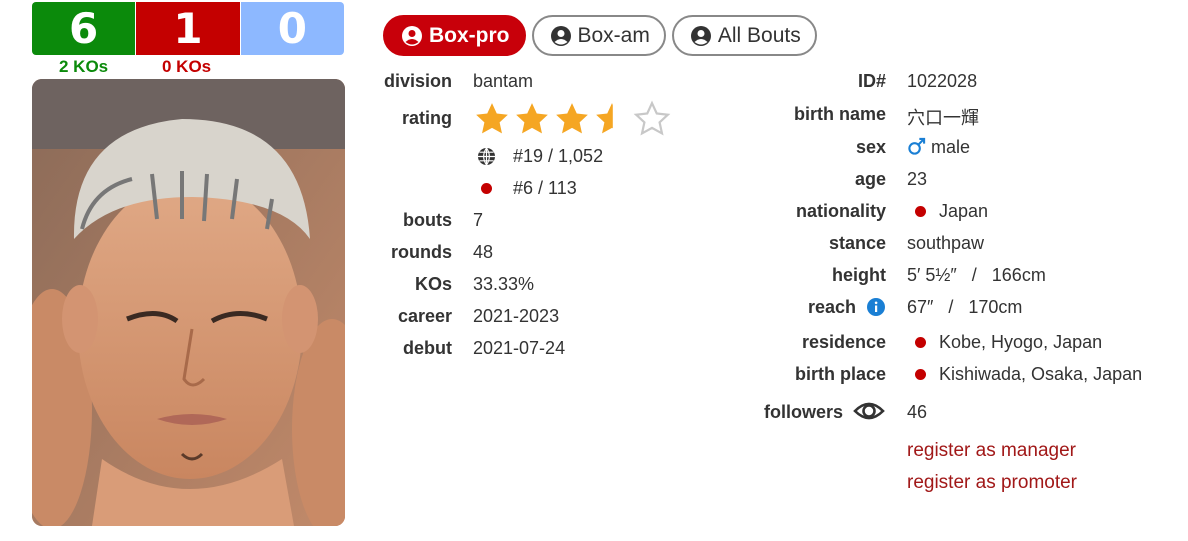 The width and height of the screenshot is (1188, 541). Describe the element at coordinates (604, 118) in the screenshot. I see `star-half-icon` at that location.